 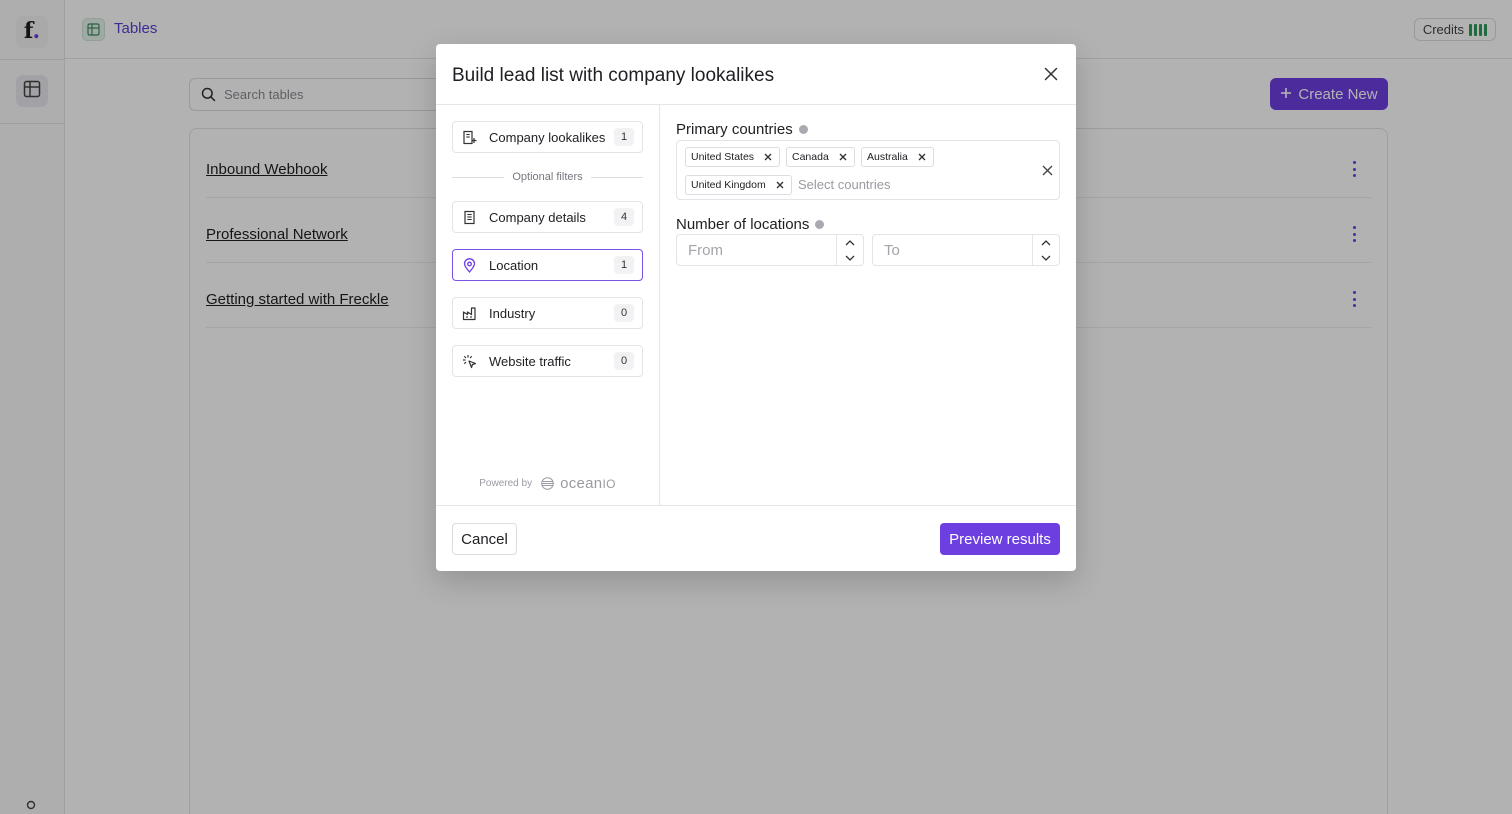 What do you see at coordinates (469, 217) in the screenshot?
I see `building-icon` at bounding box center [469, 217].